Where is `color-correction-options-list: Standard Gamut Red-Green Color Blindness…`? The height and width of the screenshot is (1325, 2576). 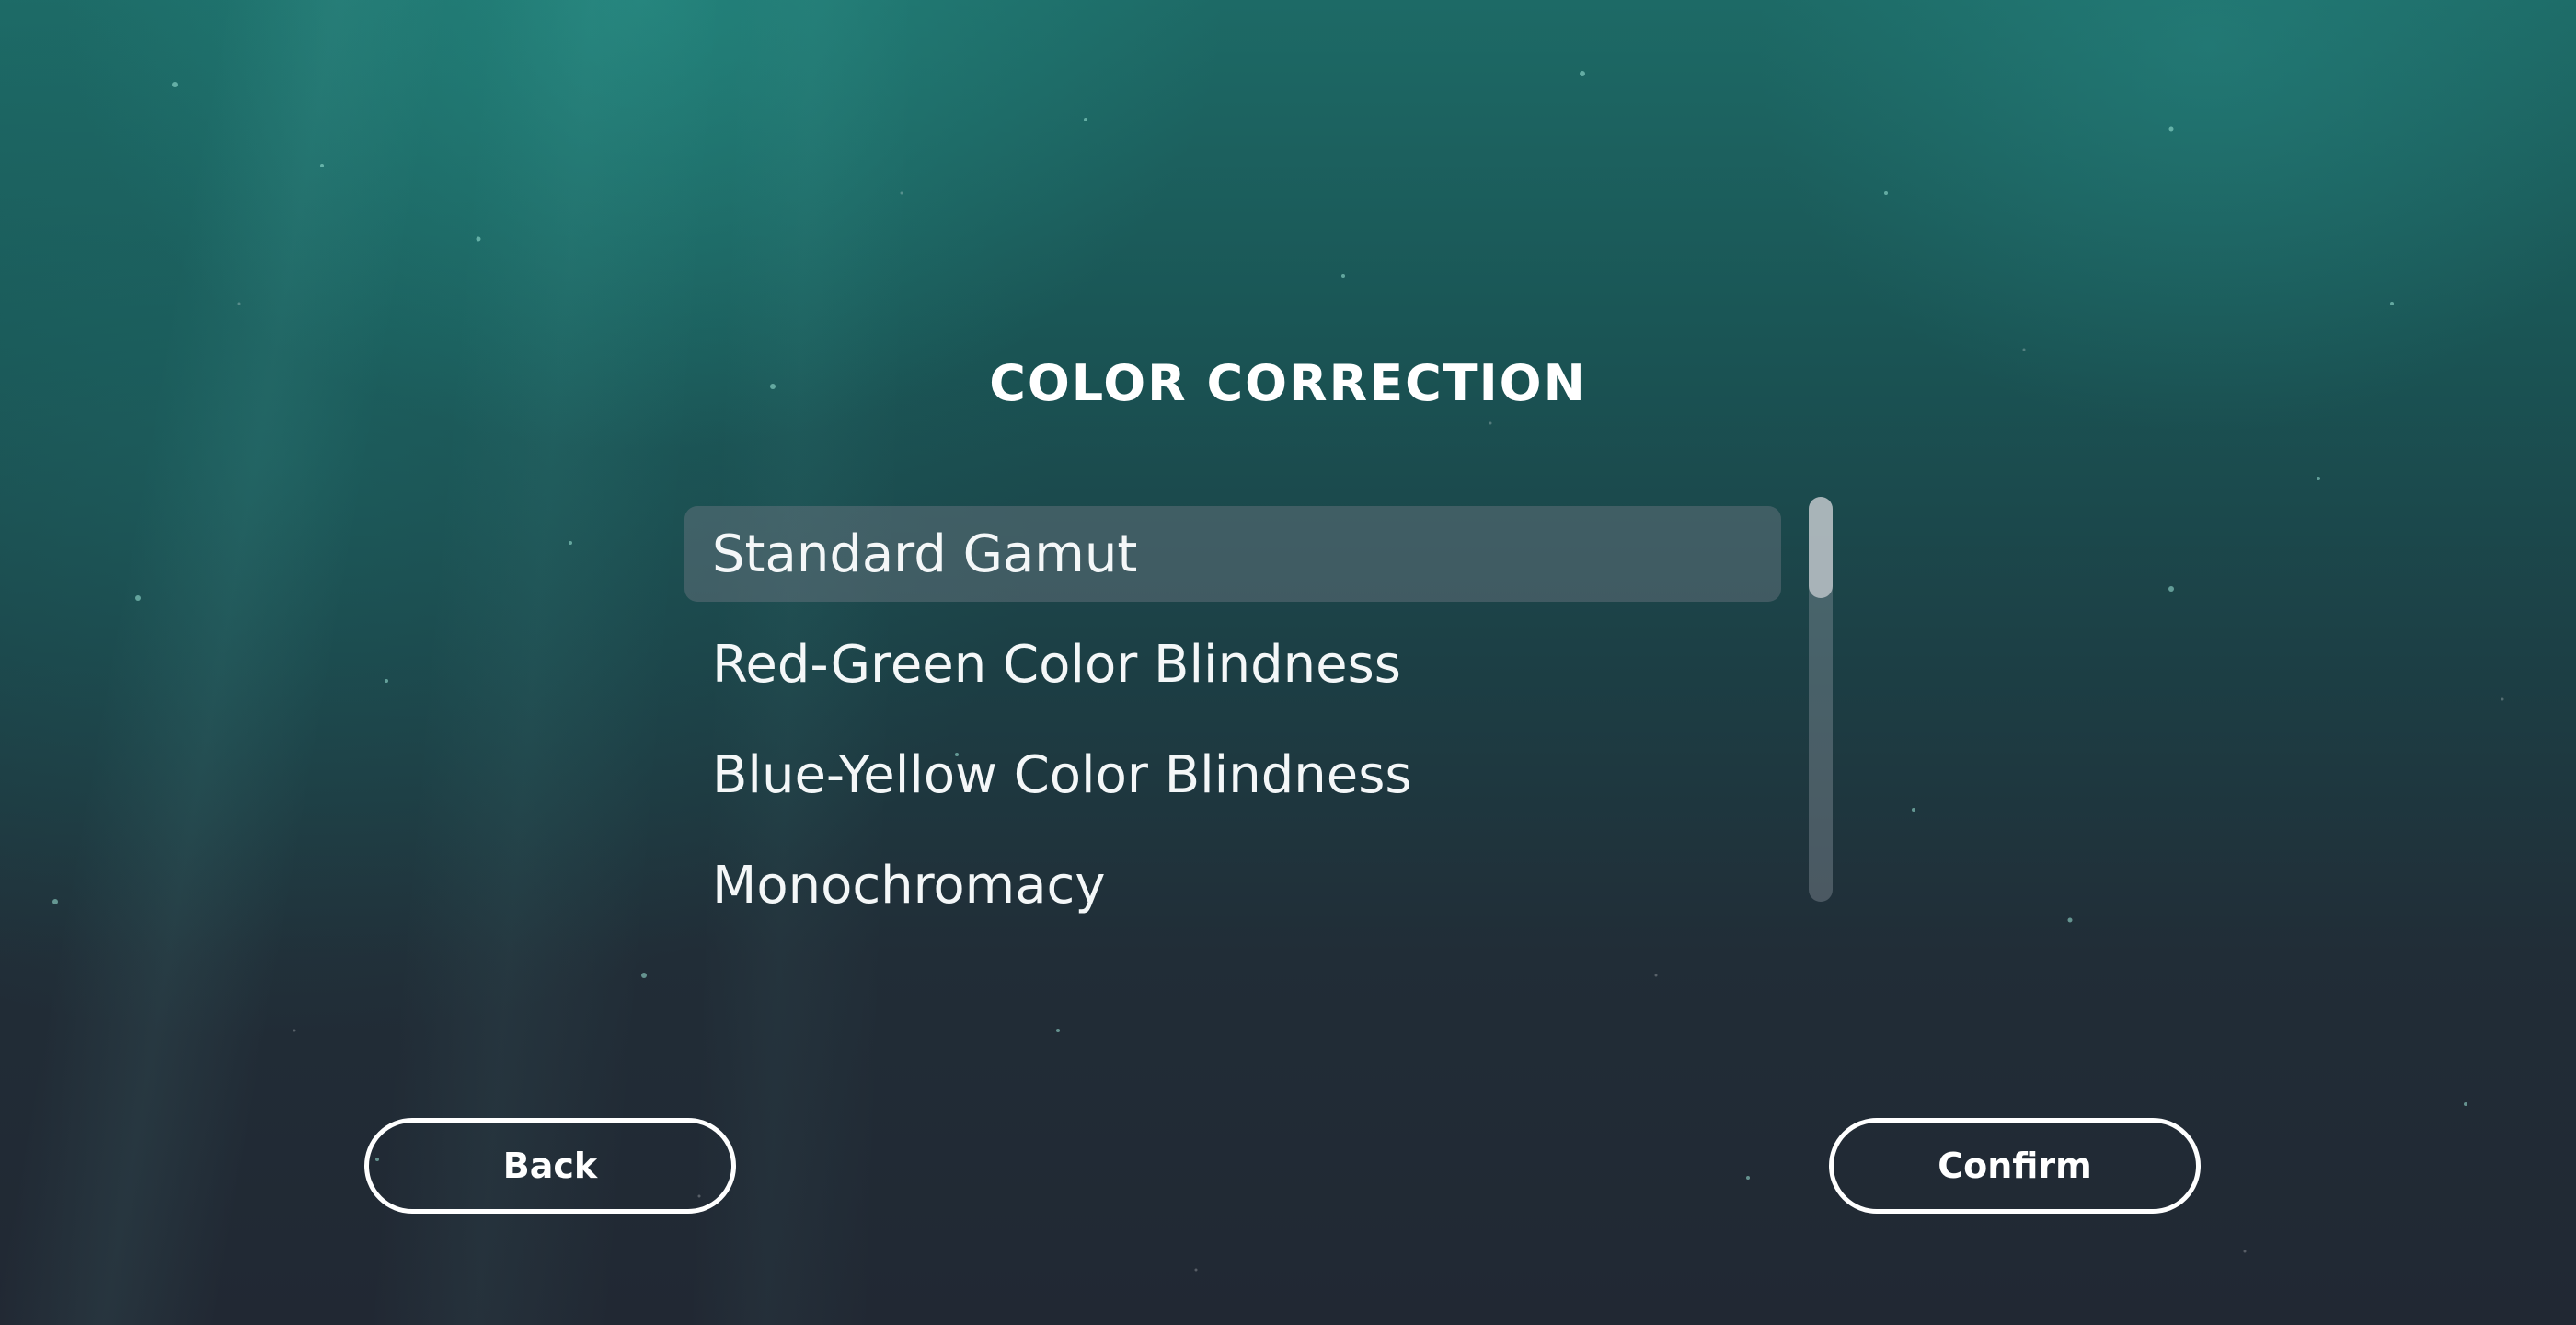
color-correction-options-list: Standard Gamut Red-Green Color Blindness… is located at coordinates (1232, 727).